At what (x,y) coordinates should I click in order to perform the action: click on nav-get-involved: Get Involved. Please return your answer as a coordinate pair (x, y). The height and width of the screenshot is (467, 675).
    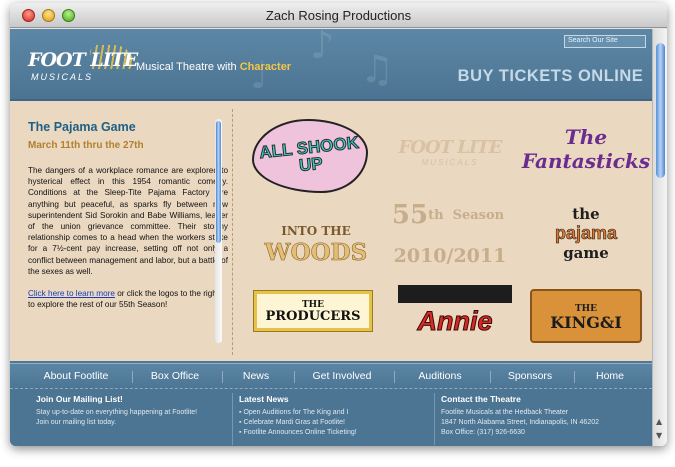
    Looking at the image, I should click on (342, 376).